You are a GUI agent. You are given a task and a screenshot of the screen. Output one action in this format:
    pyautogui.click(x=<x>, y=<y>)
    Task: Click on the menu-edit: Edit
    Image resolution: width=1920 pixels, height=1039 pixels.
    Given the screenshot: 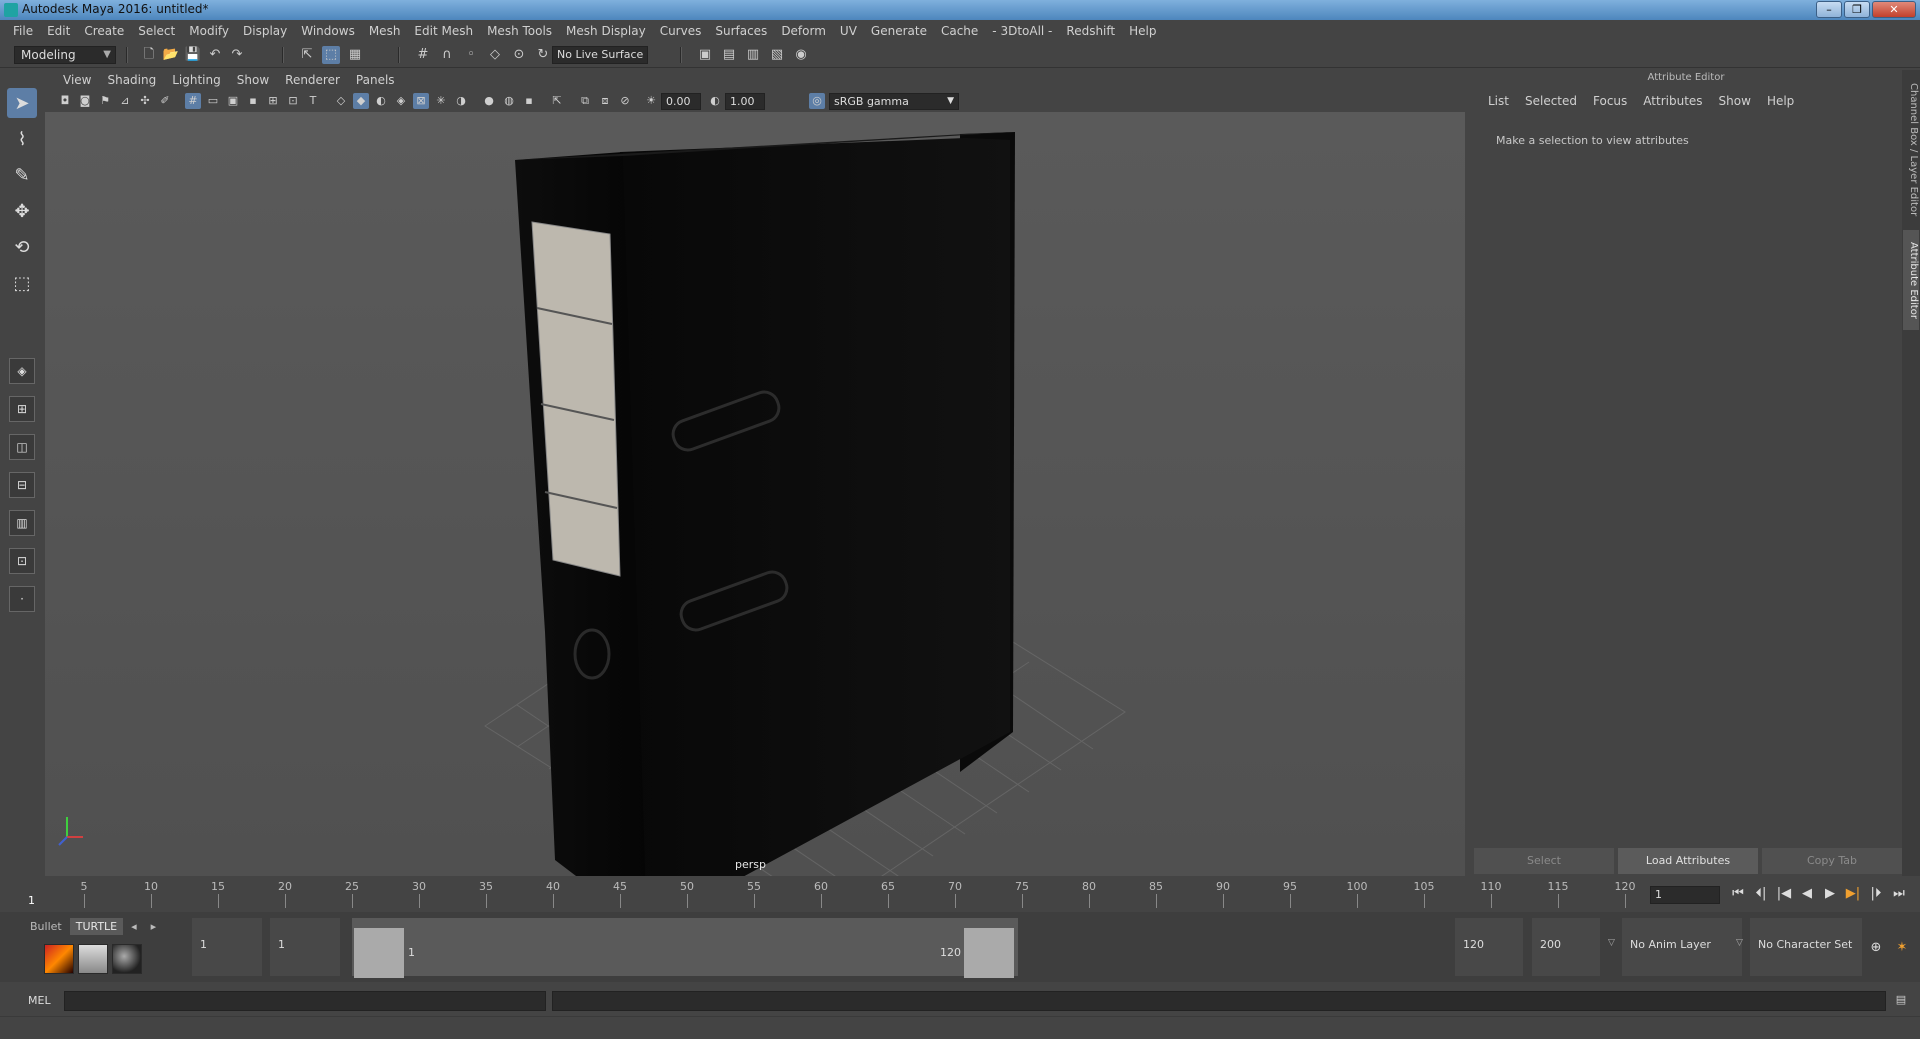 What is the action you would take?
    pyautogui.click(x=58, y=31)
    